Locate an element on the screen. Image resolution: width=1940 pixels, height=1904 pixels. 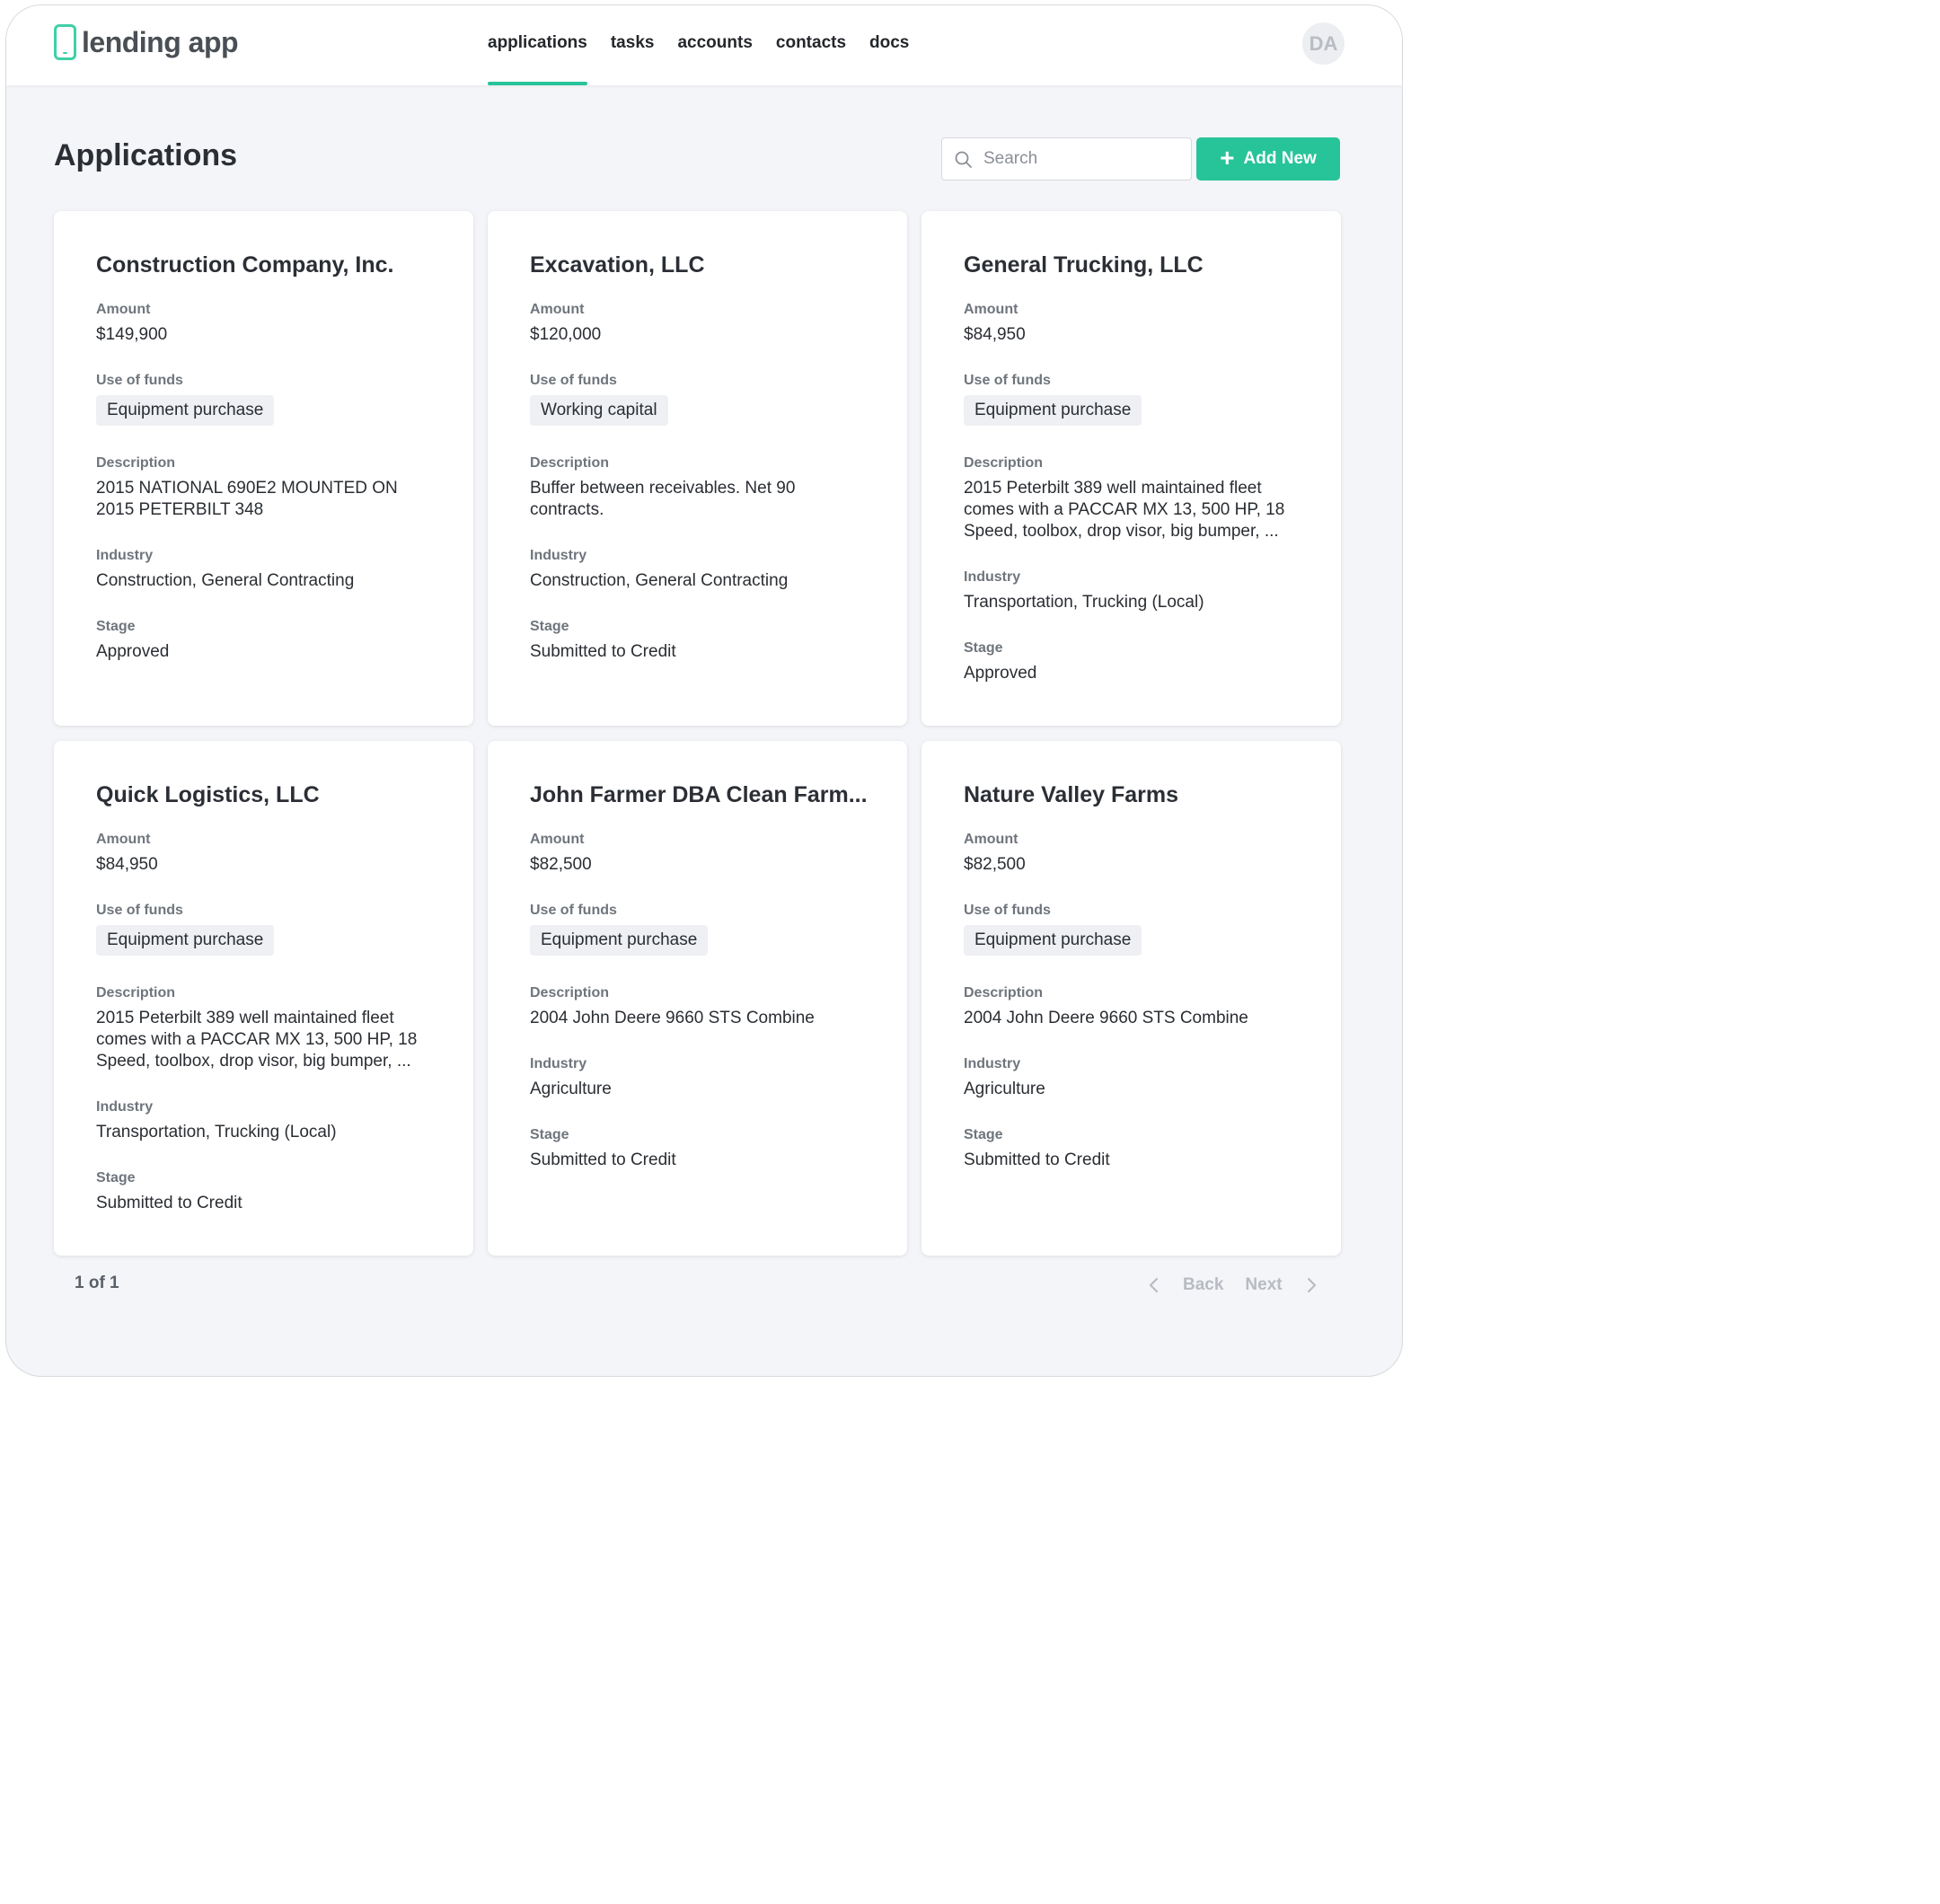
search-icon is located at coordinates (963, 159).